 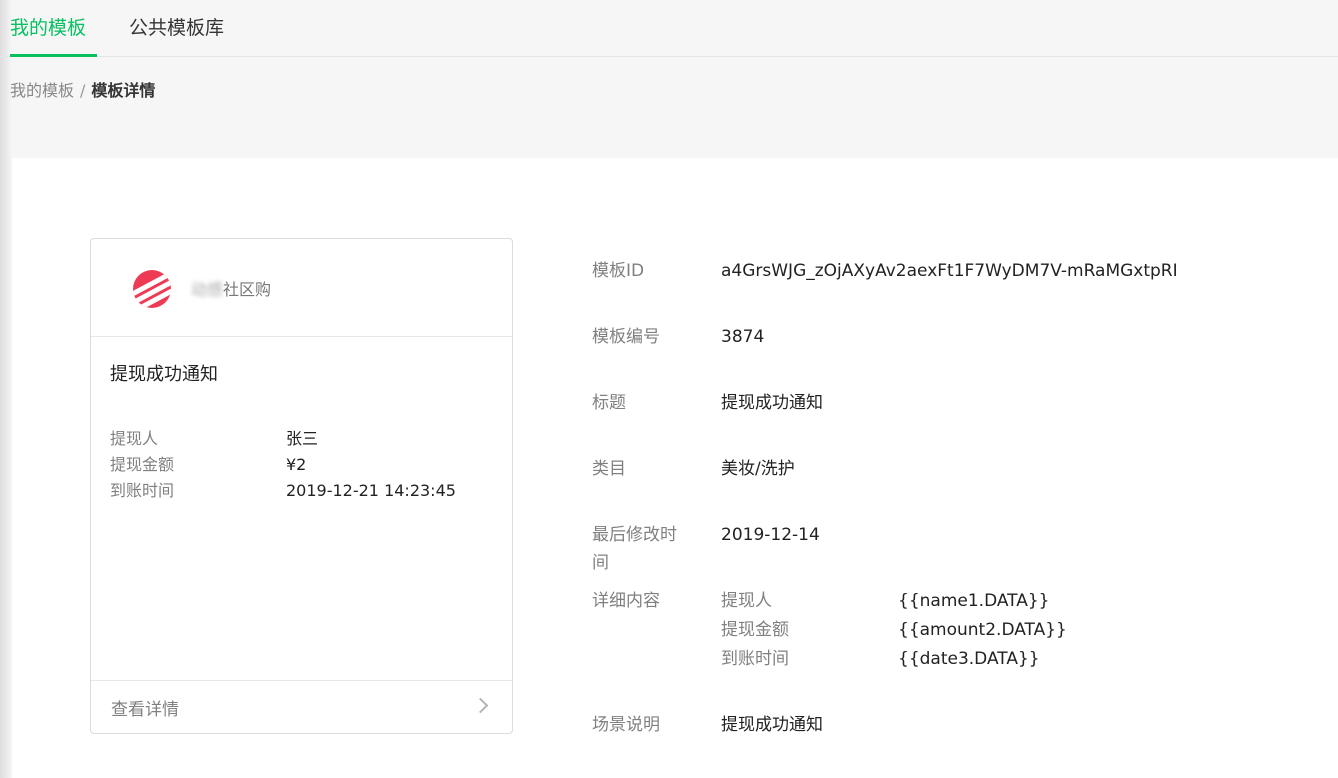 What do you see at coordinates (207, 289) in the screenshot?
I see `shop-name-blurred: 动感` at bounding box center [207, 289].